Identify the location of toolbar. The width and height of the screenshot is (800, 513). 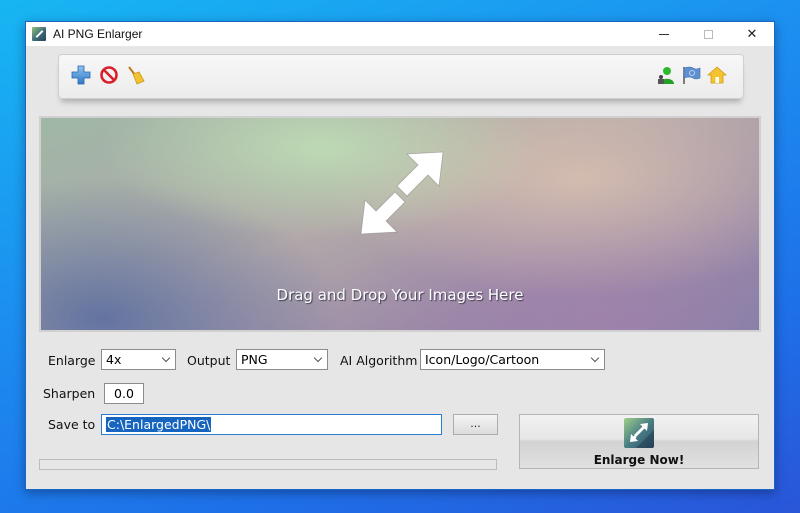
(401, 76).